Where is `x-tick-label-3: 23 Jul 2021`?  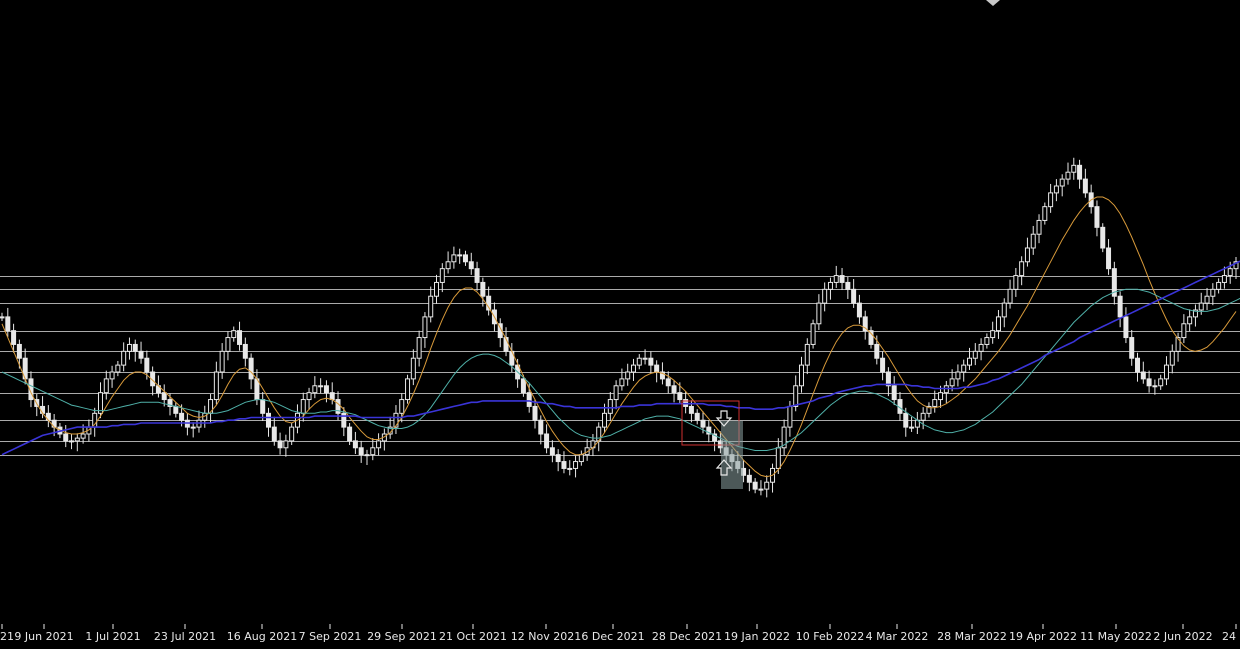 x-tick-label-3: 23 Jul 2021 is located at coordinates (185, 636).